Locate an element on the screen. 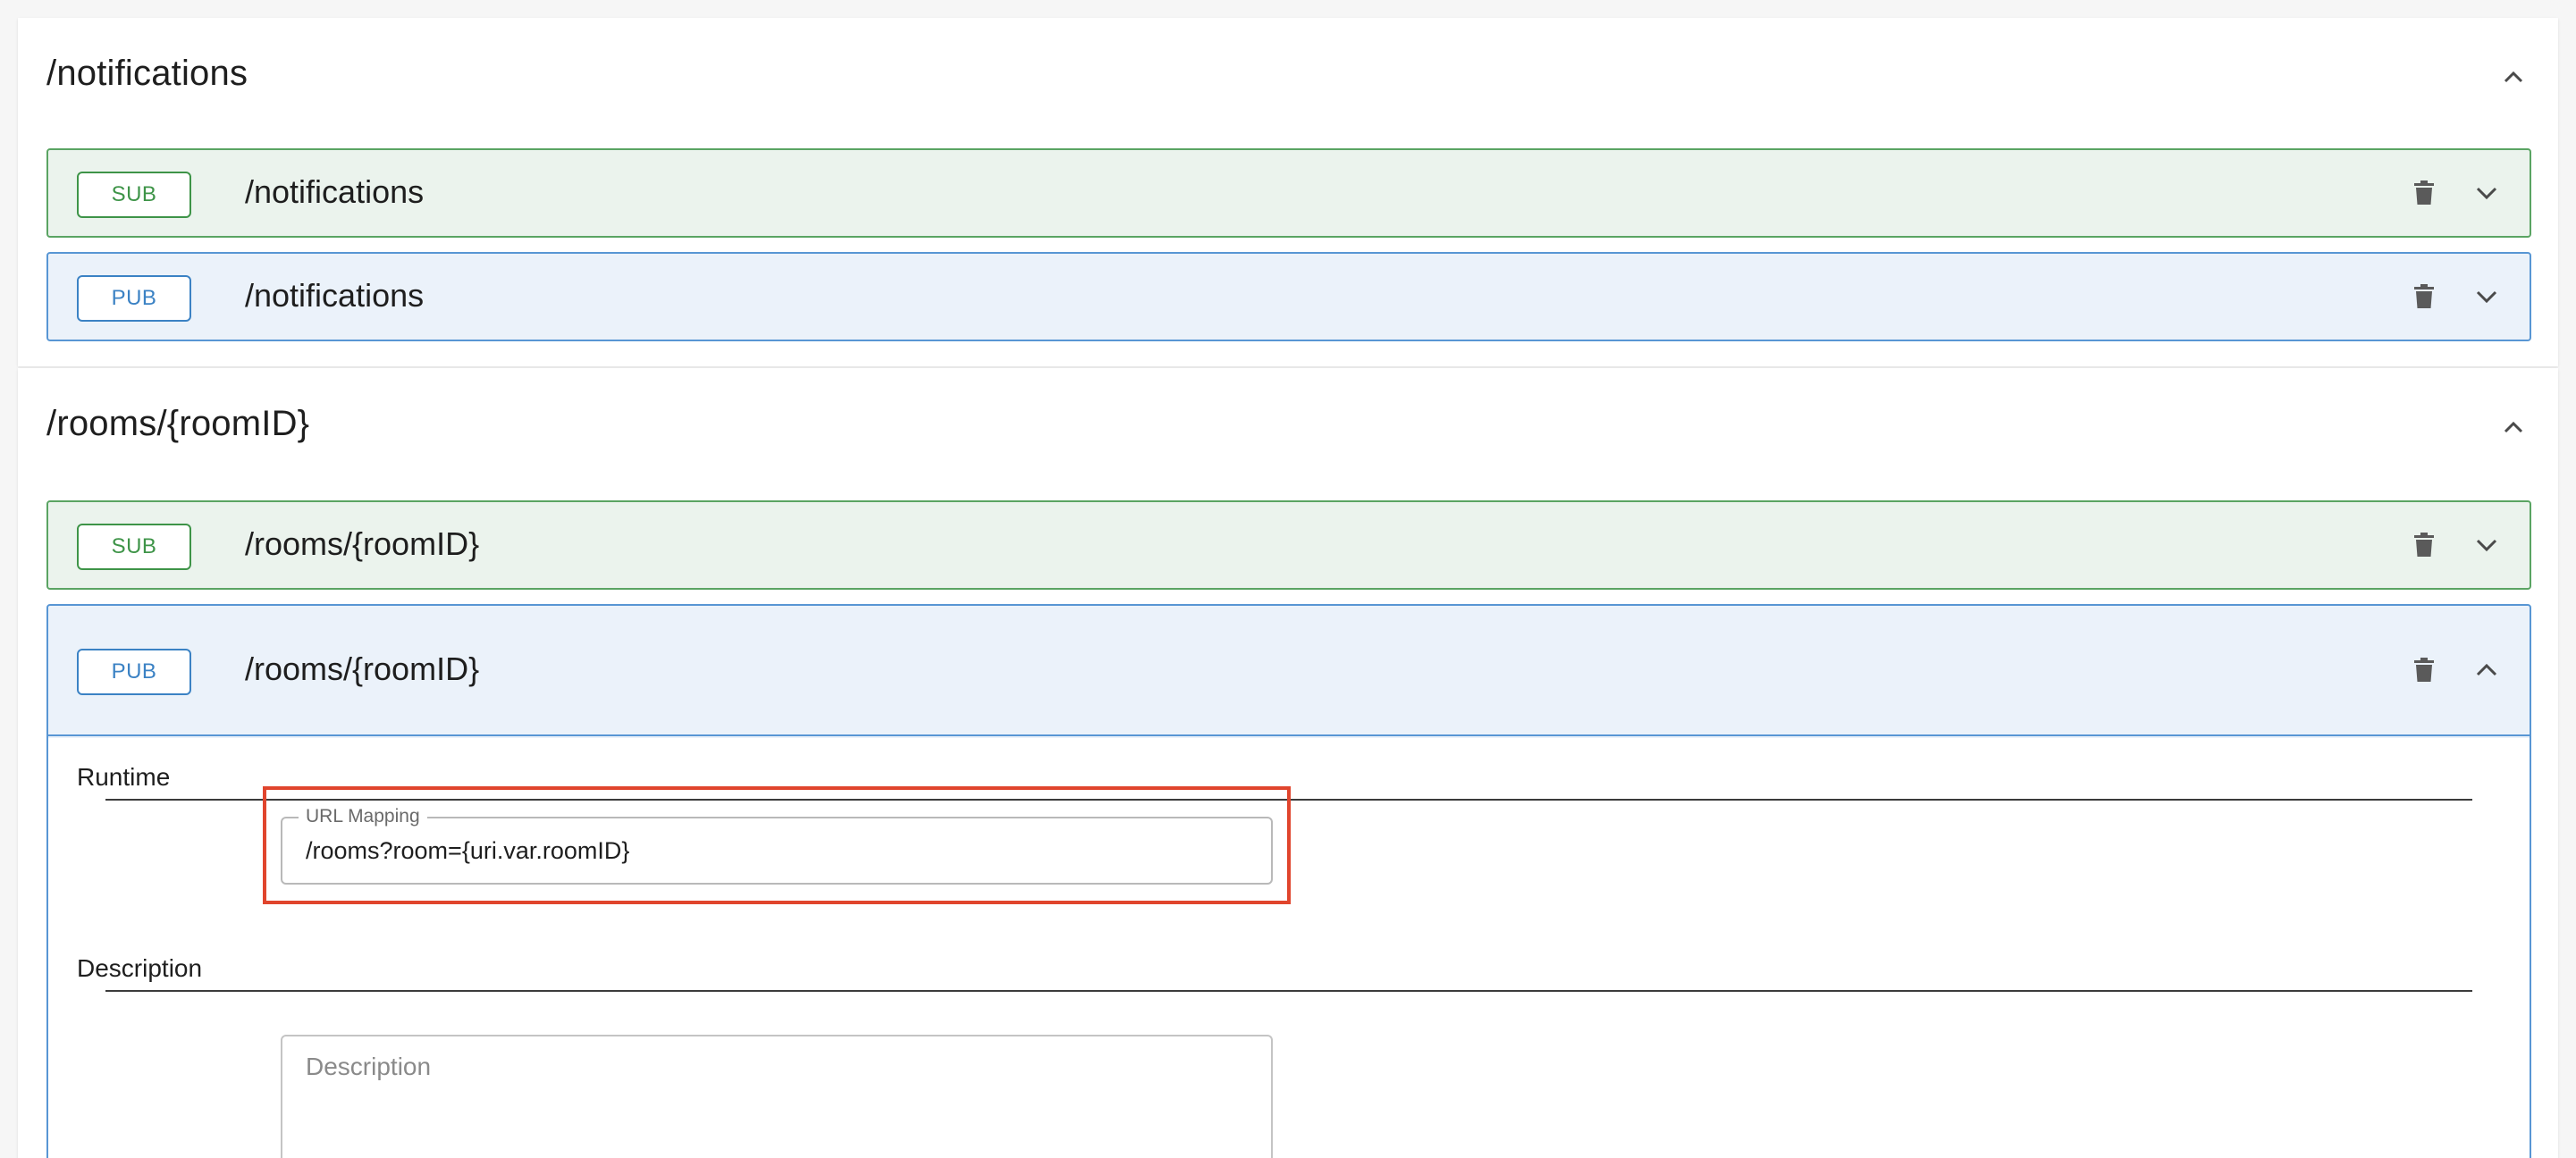 The height and width of the screenshot is (1158, 2576). operation-pub: PUB /notifications is located at coordinates (1289, 296).